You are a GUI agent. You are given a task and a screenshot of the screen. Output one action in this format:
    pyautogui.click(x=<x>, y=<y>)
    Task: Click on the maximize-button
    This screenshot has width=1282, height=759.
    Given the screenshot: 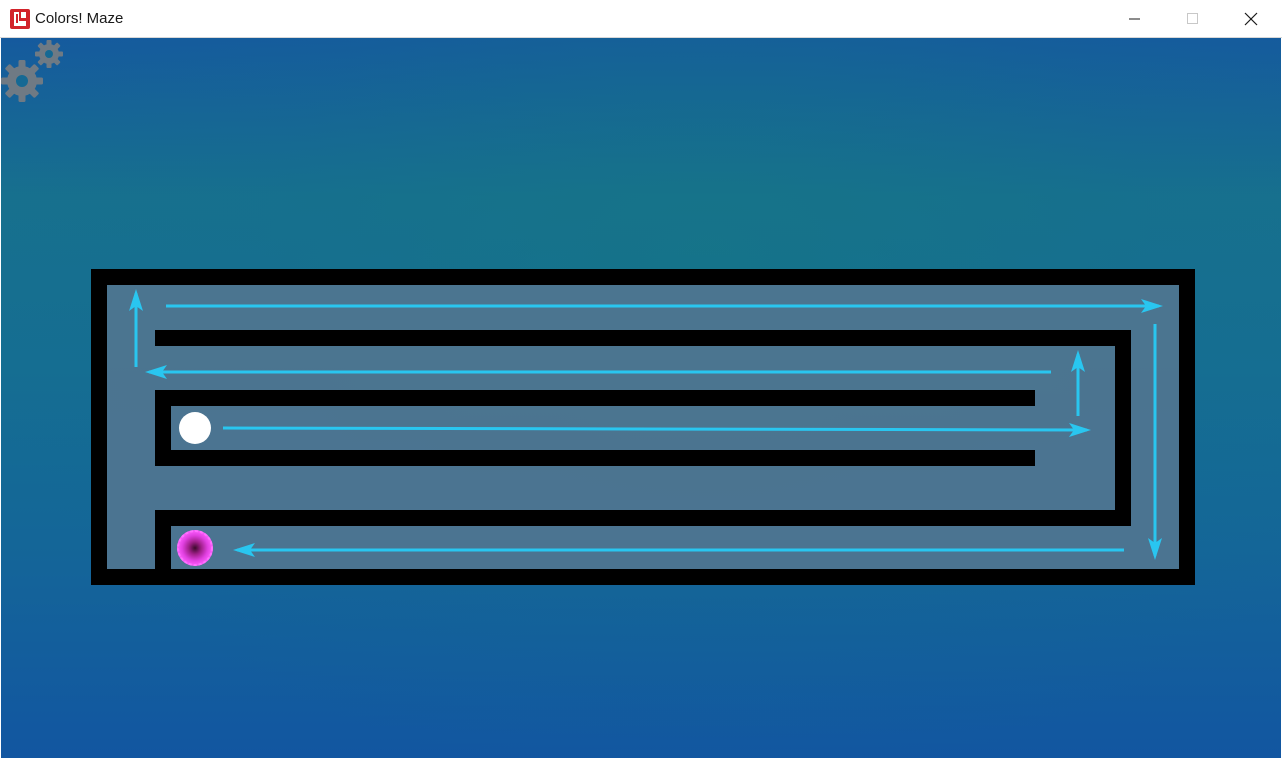 What is the action you would take?
    pyautogui.click(x=1193, y=19)
    